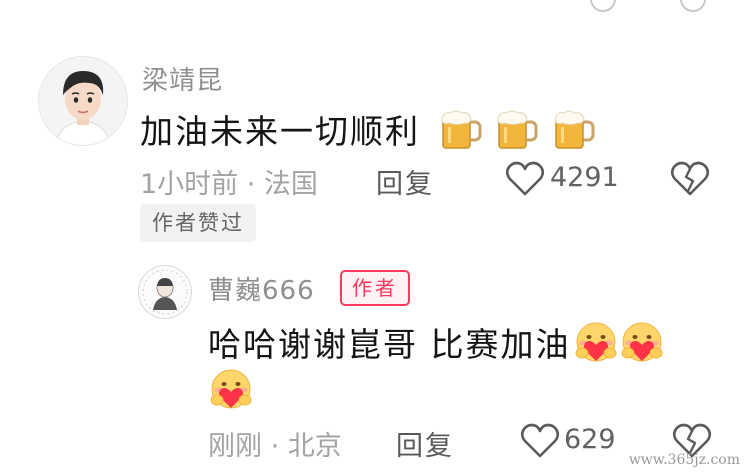 This screenshot has height=476, width=750. What do you see at coordinates (182, 78) in the screenshot?
I see `comment-author-name: 梁靖昆` at bounding box center [182, 78].